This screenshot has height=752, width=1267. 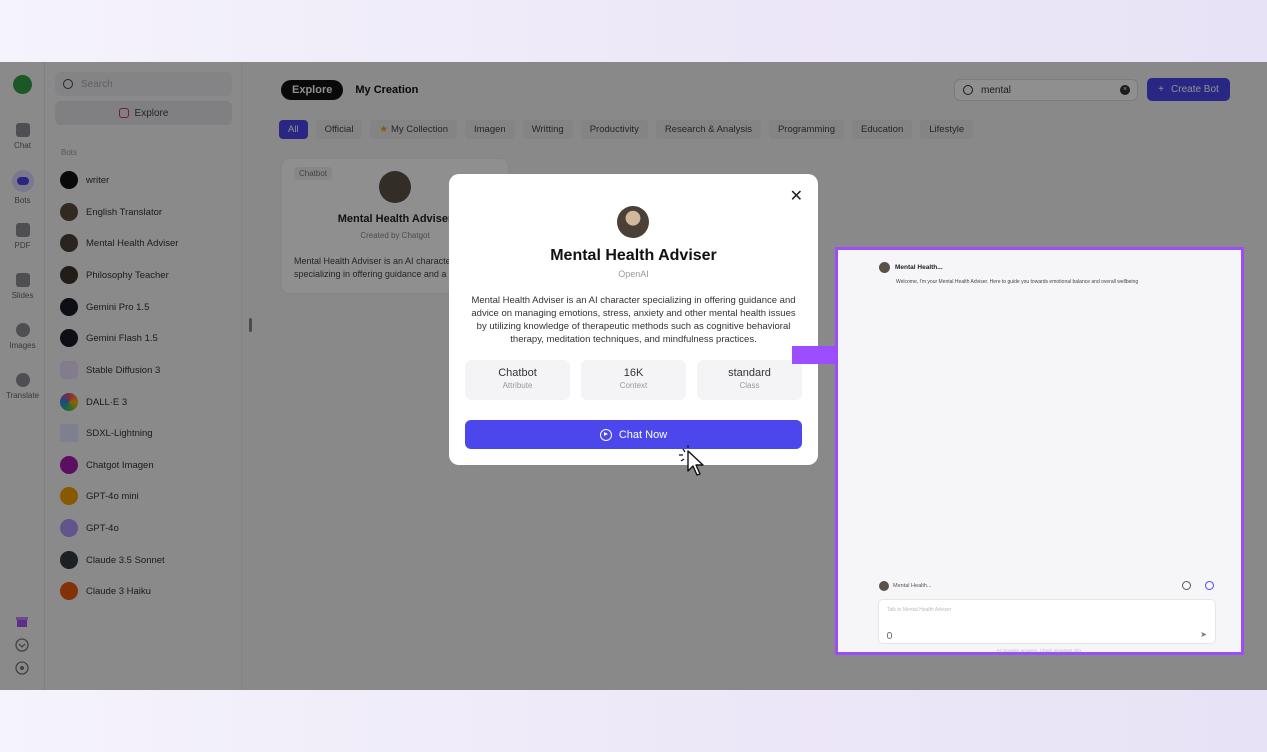 What do you see at coordinates (643, 434) in the screenshot?
I see `chat-now-label: Chat Now` at bounding box center [643, 434].